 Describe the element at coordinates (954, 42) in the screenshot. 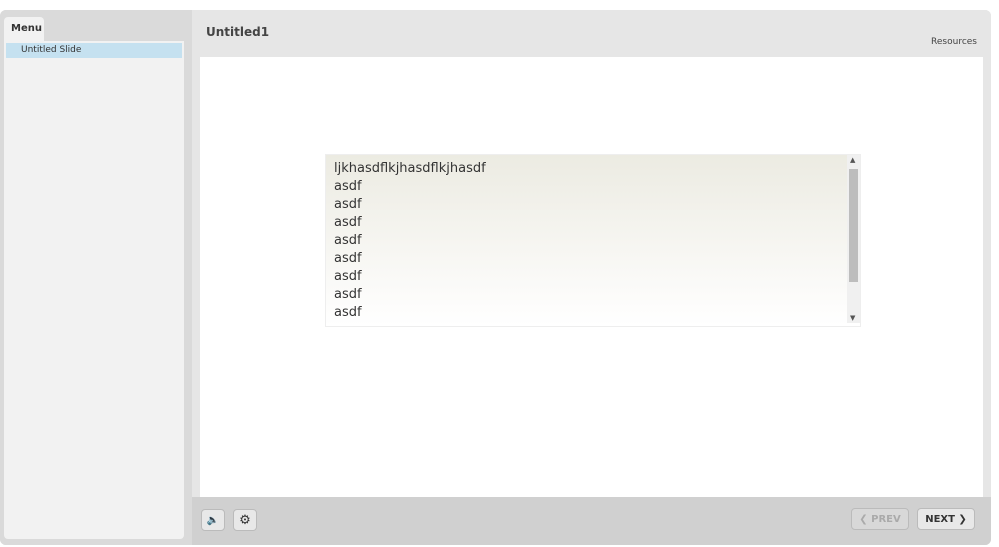

I see `resources-link: Resources` at that location.